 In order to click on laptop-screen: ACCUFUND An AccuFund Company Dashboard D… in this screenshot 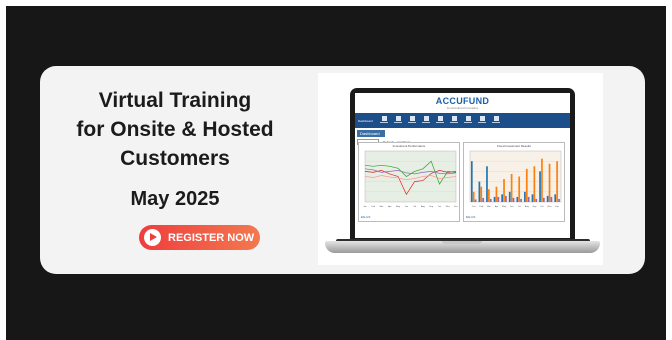, I will do `click(462, 165)`.